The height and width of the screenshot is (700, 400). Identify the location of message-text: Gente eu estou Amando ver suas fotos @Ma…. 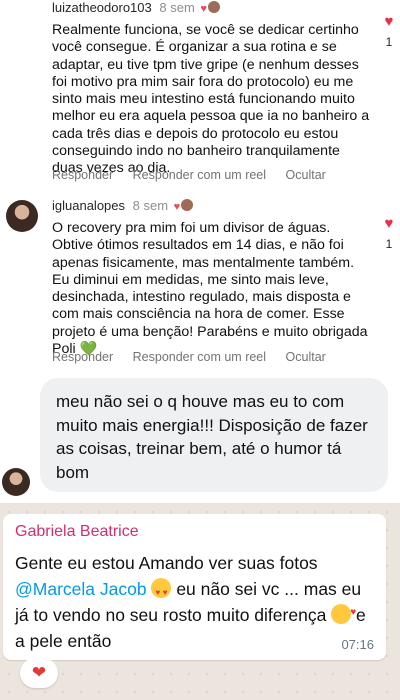
(195, 602).